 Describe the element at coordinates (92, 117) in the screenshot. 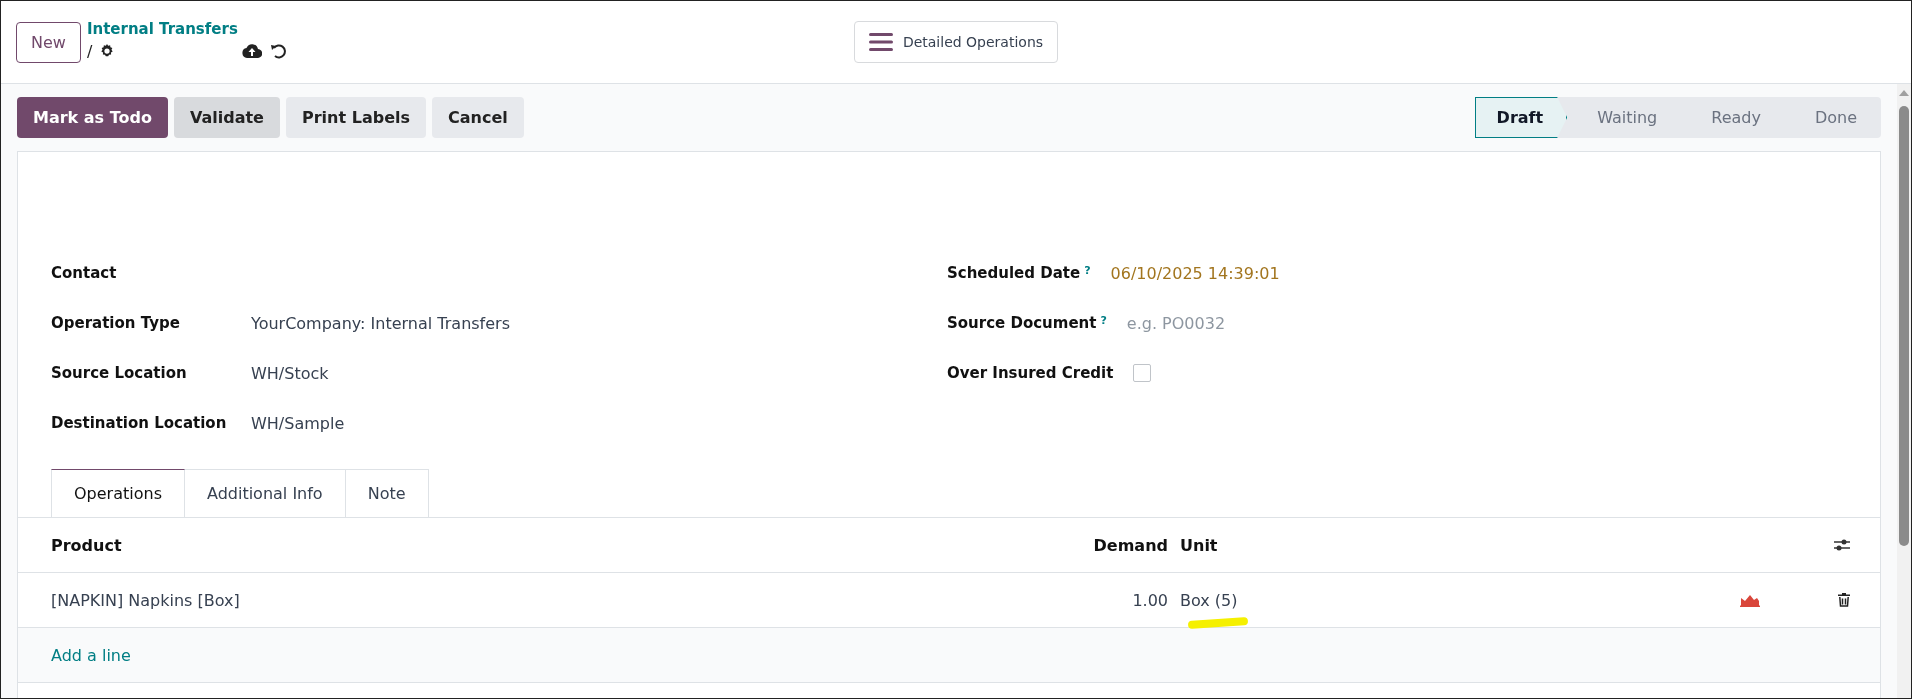

I see `action-button: Mark as Todo` at that location.